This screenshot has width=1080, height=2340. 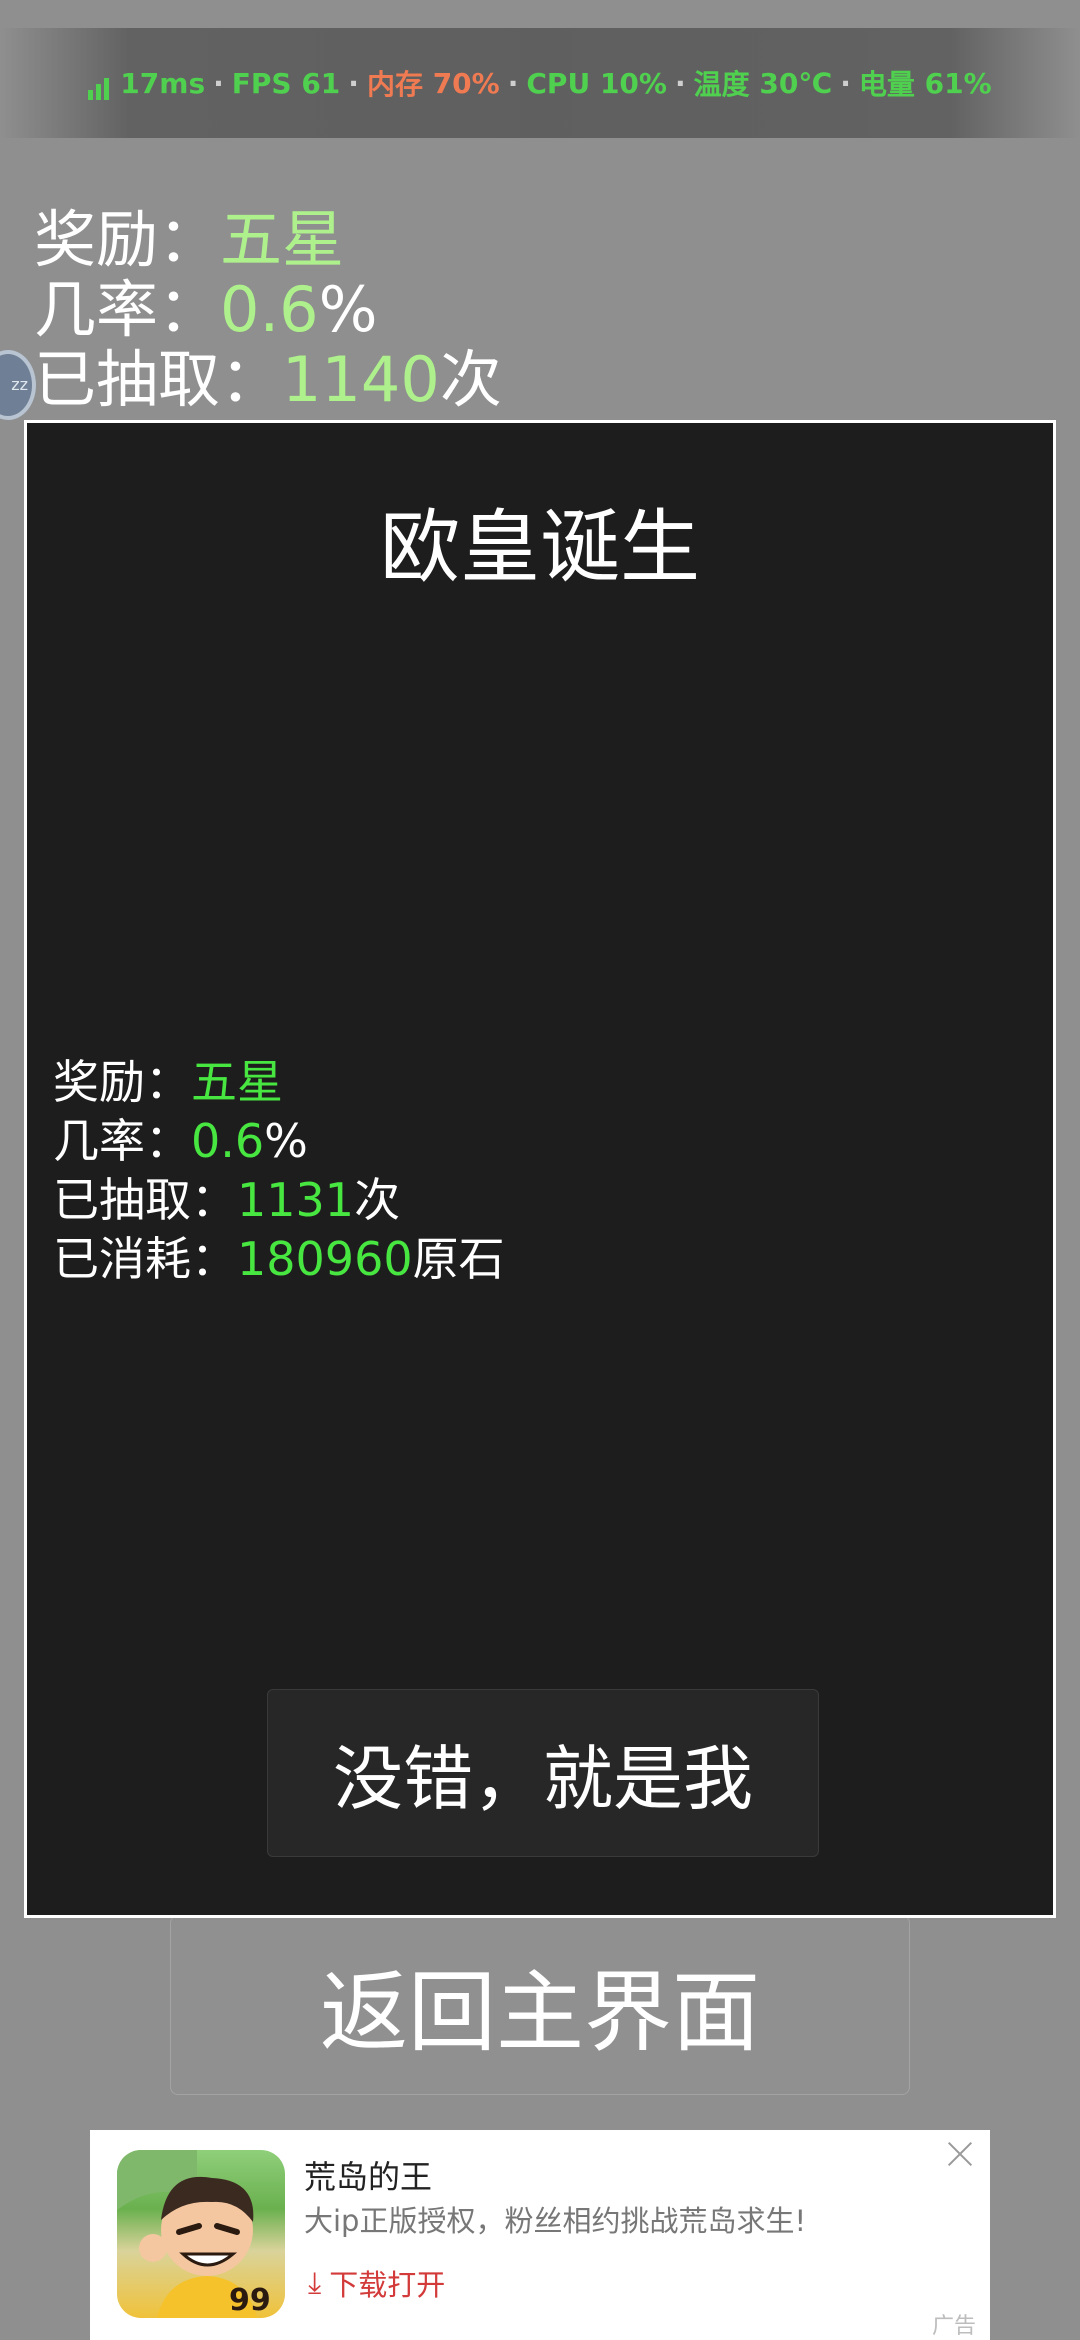 I want to click on ad-label: 广告, so click(x=953, y=2326).